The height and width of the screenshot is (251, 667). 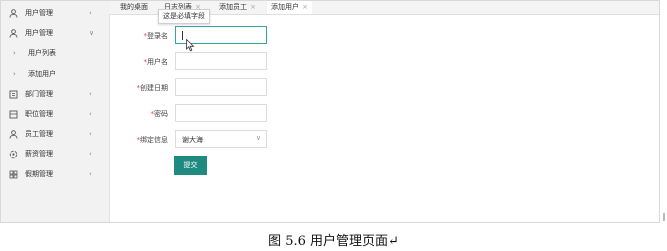 I want to click on sidebar-item-label: 职位管理, so click(x=39, y=114).